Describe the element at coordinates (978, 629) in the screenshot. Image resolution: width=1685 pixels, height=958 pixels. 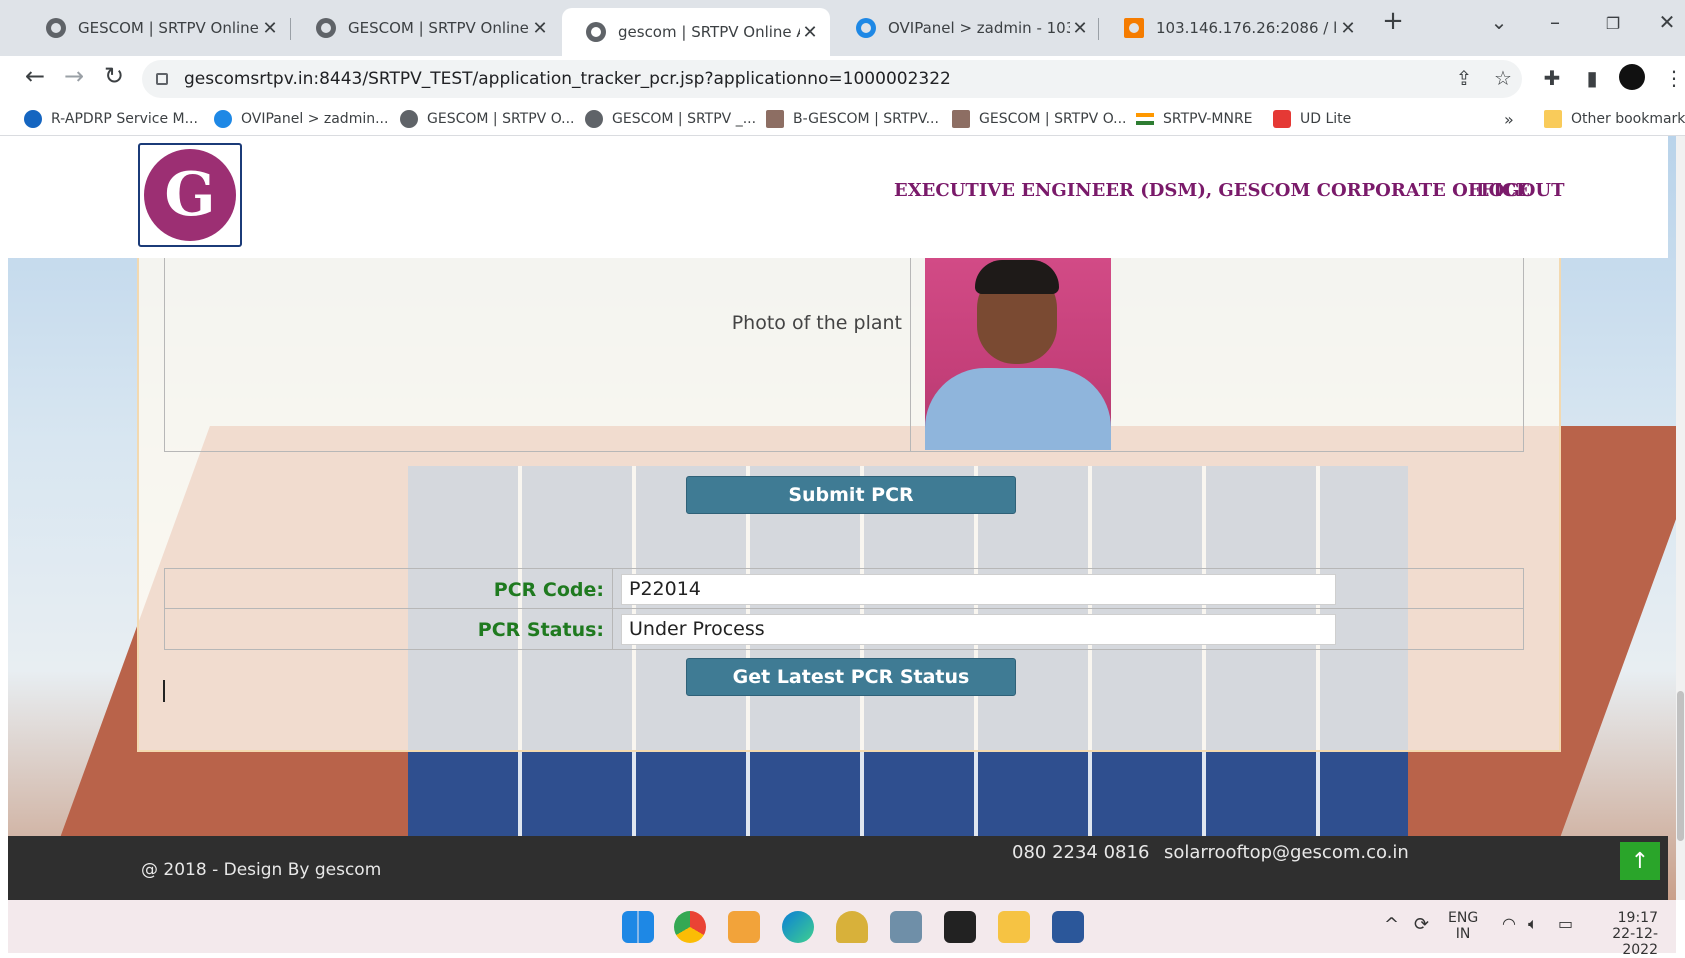
I see `pcr-status-field: Under Process` at that location.